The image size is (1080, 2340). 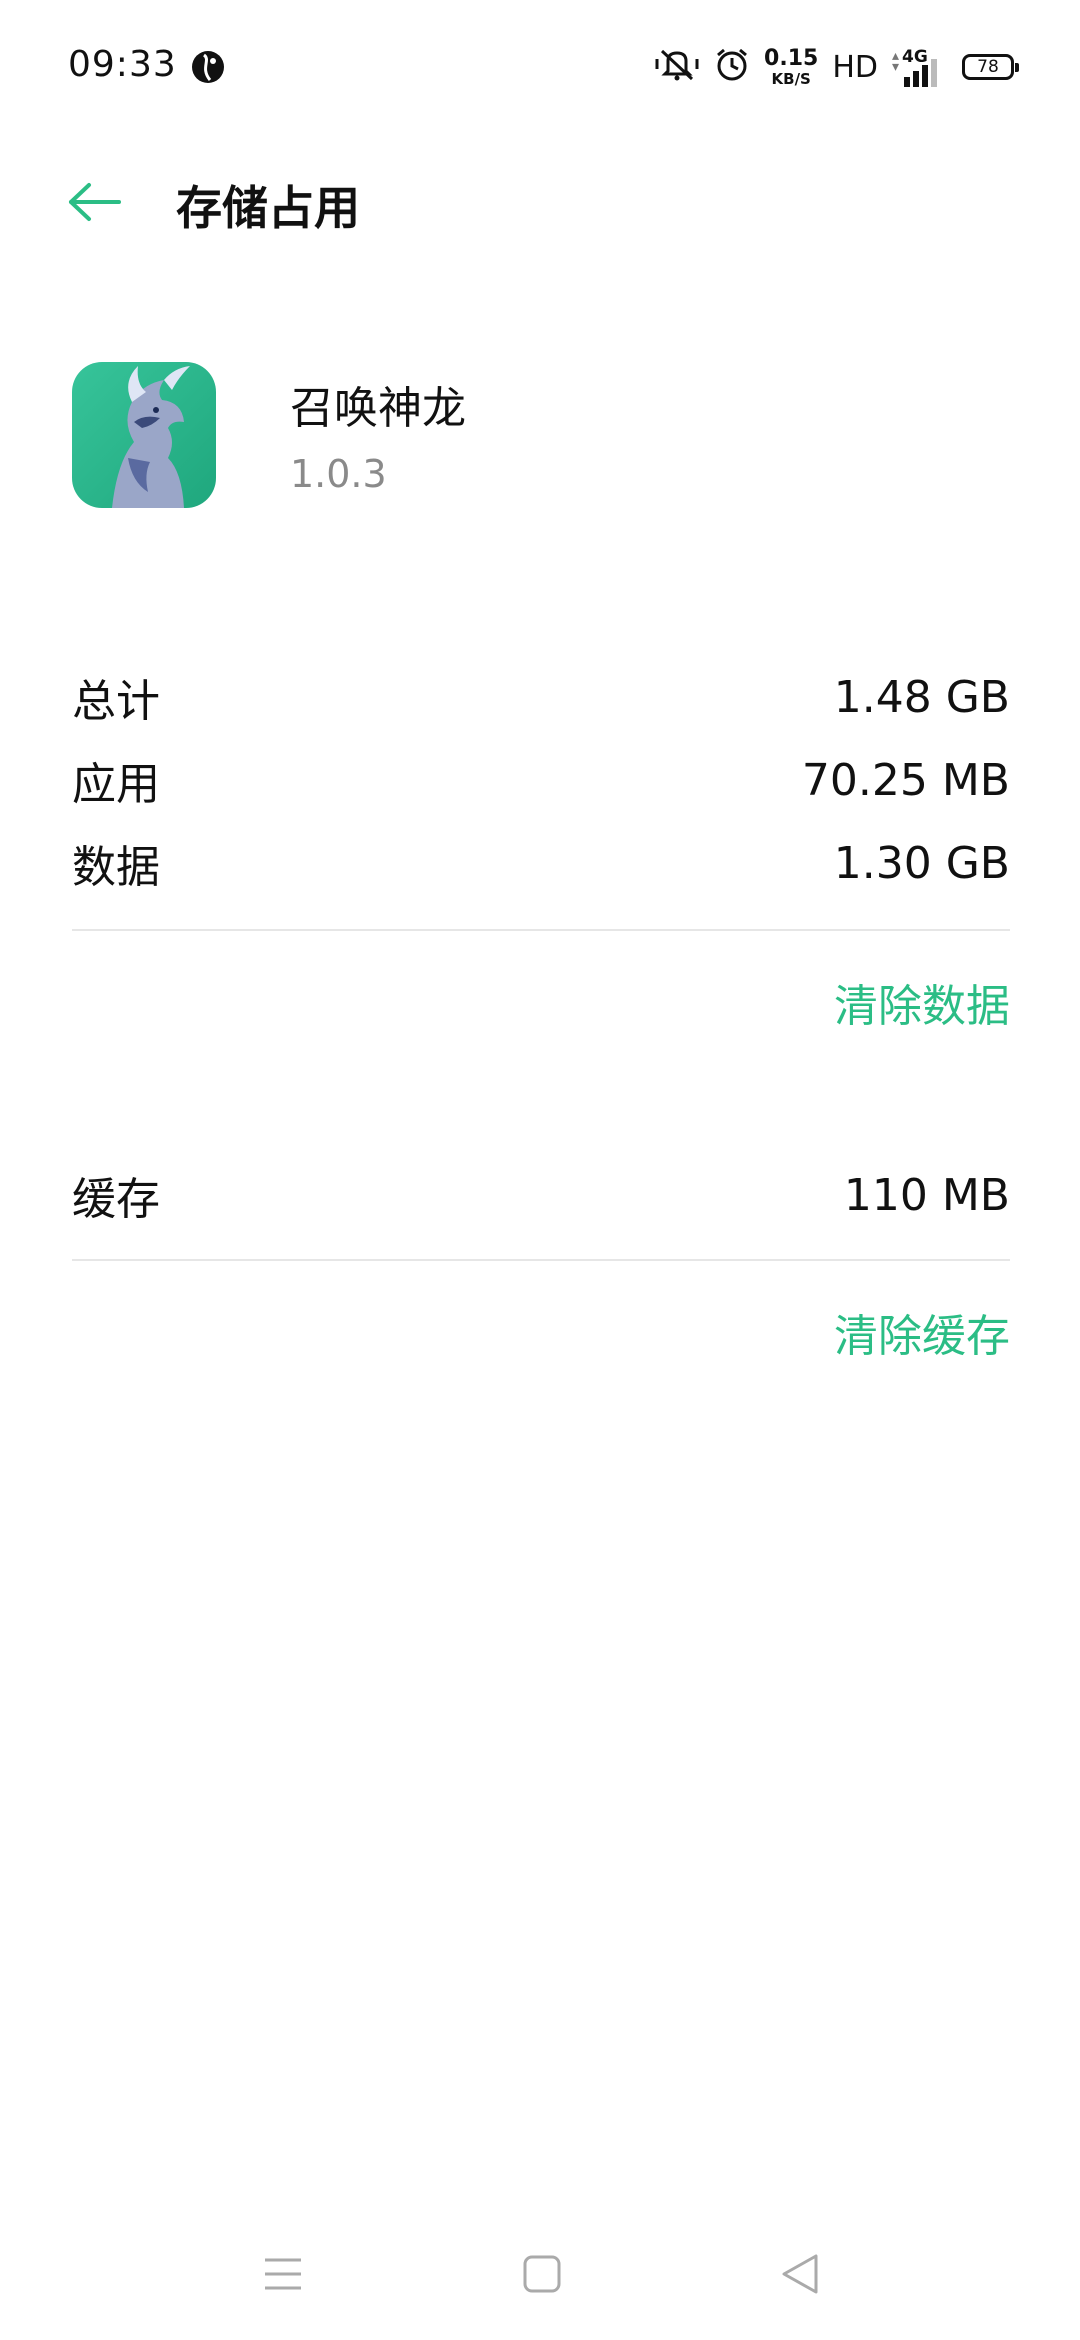 I want to click on signal-icon: ▴ ▾ 4G, so click(x=920, y=67).